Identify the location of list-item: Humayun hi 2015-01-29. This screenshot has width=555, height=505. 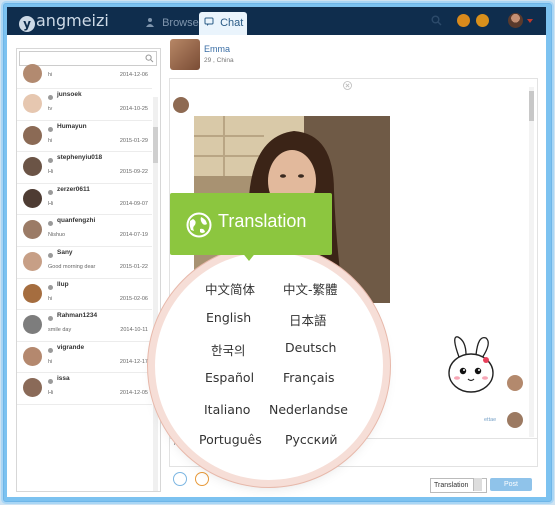
(84, 137).